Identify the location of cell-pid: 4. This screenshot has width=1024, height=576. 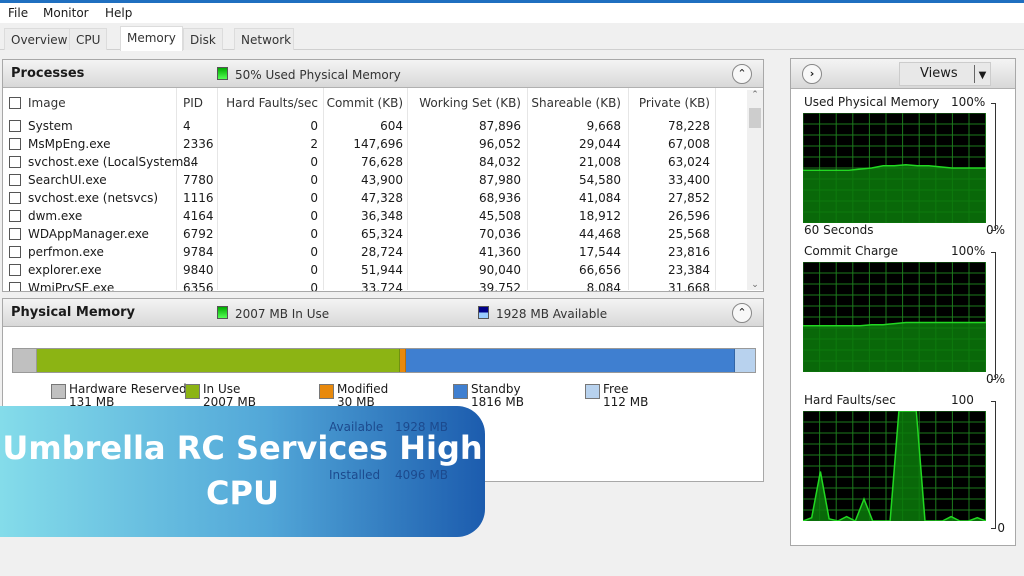
(187, 126).